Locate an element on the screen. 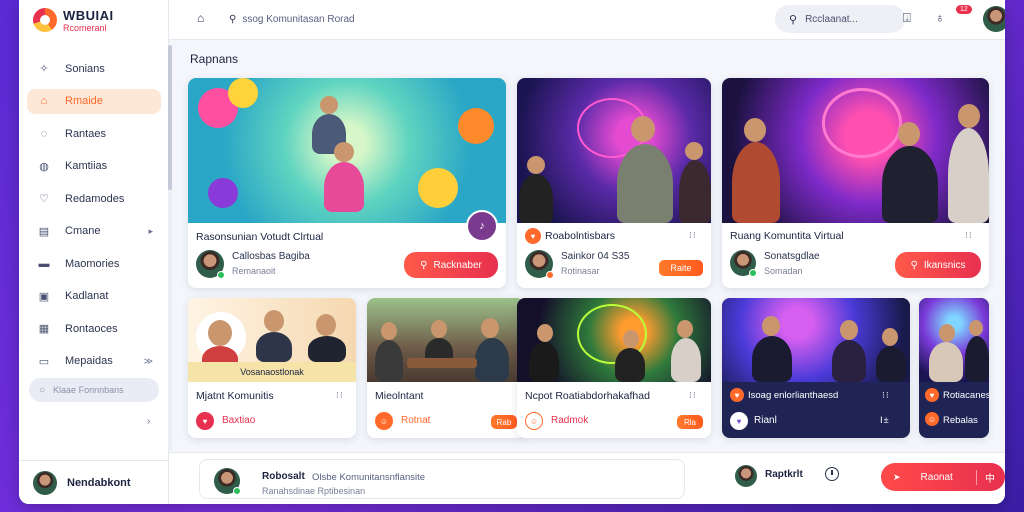 This screenshot has width=1024, height=512. language-icon: 中 is located at coordinates (985, 477).